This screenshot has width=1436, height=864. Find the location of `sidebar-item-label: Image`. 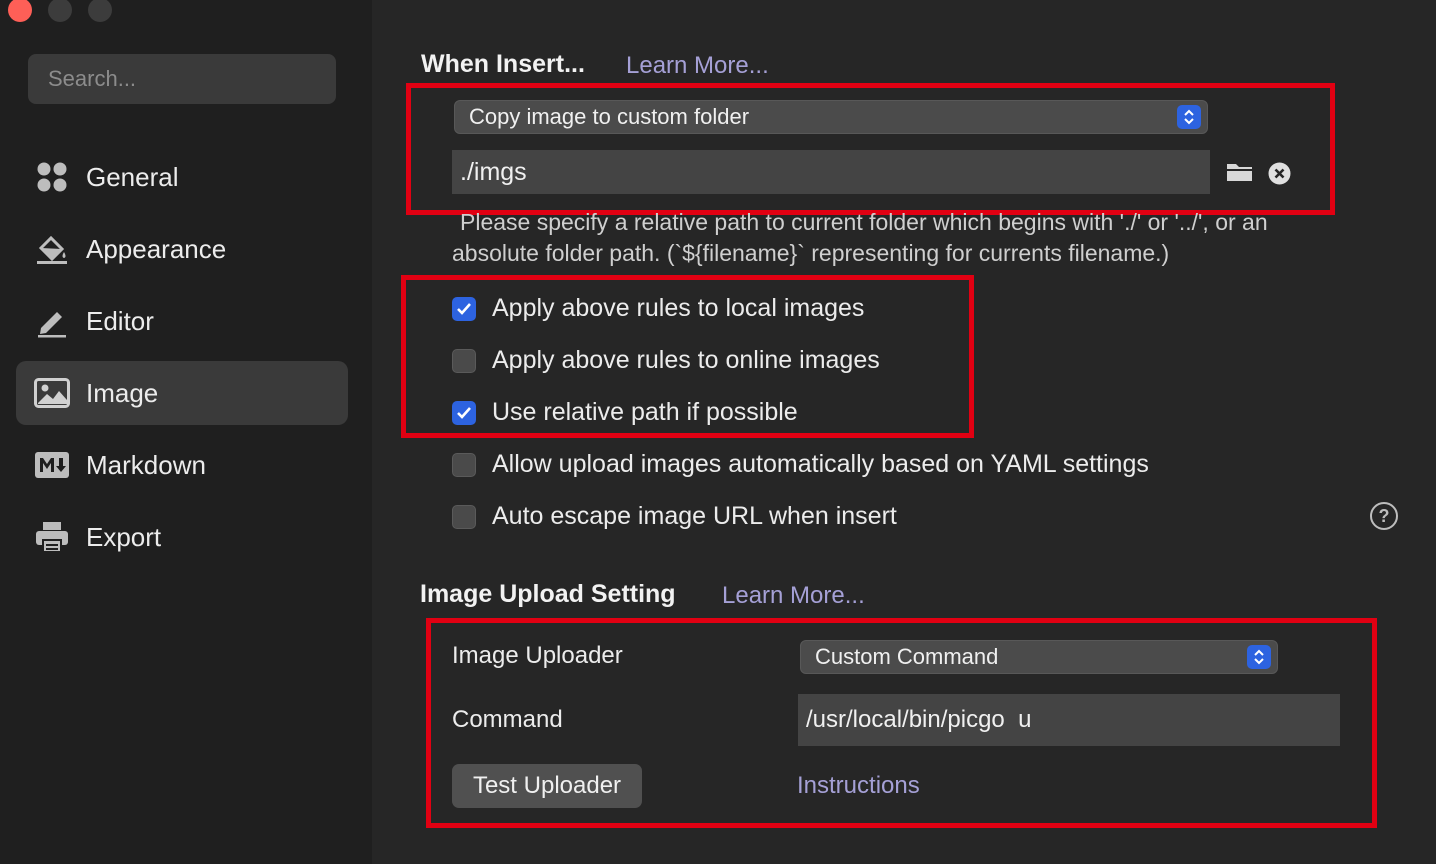

sidebar-item-label: Image is located at coordinates (122, 392).